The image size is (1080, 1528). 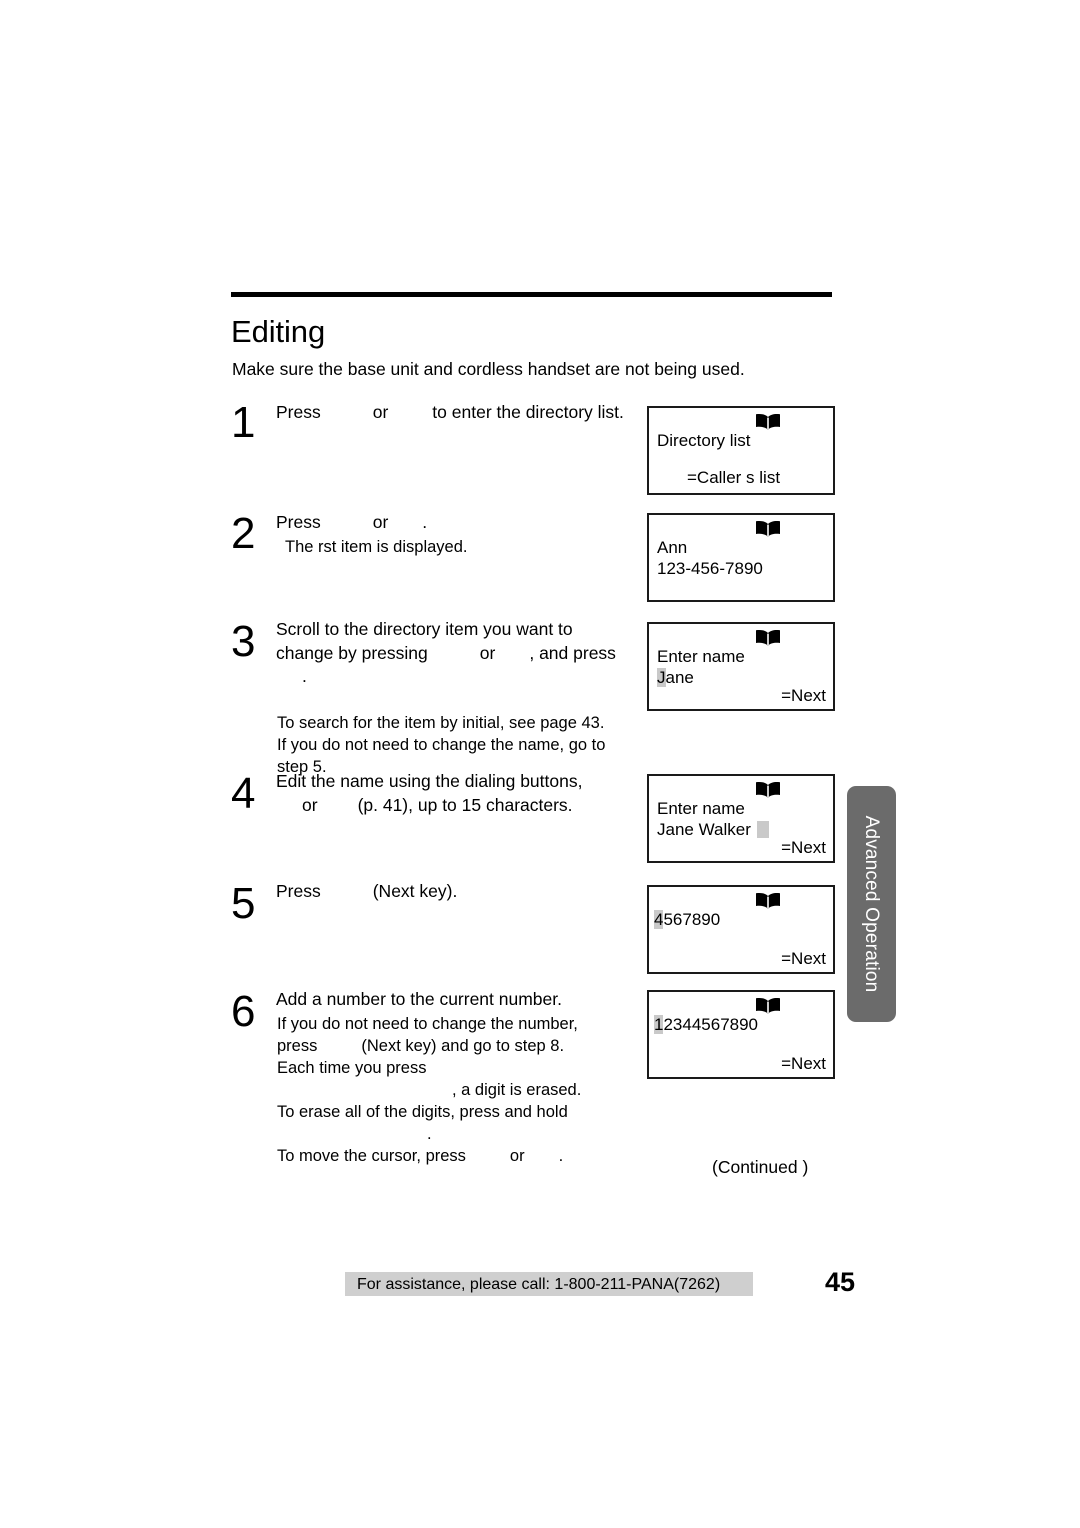 What do you see at coordinates (298, 891) in the screenshot?
I see `step-5-lead-a: Press` at bounding box center [298, 891].